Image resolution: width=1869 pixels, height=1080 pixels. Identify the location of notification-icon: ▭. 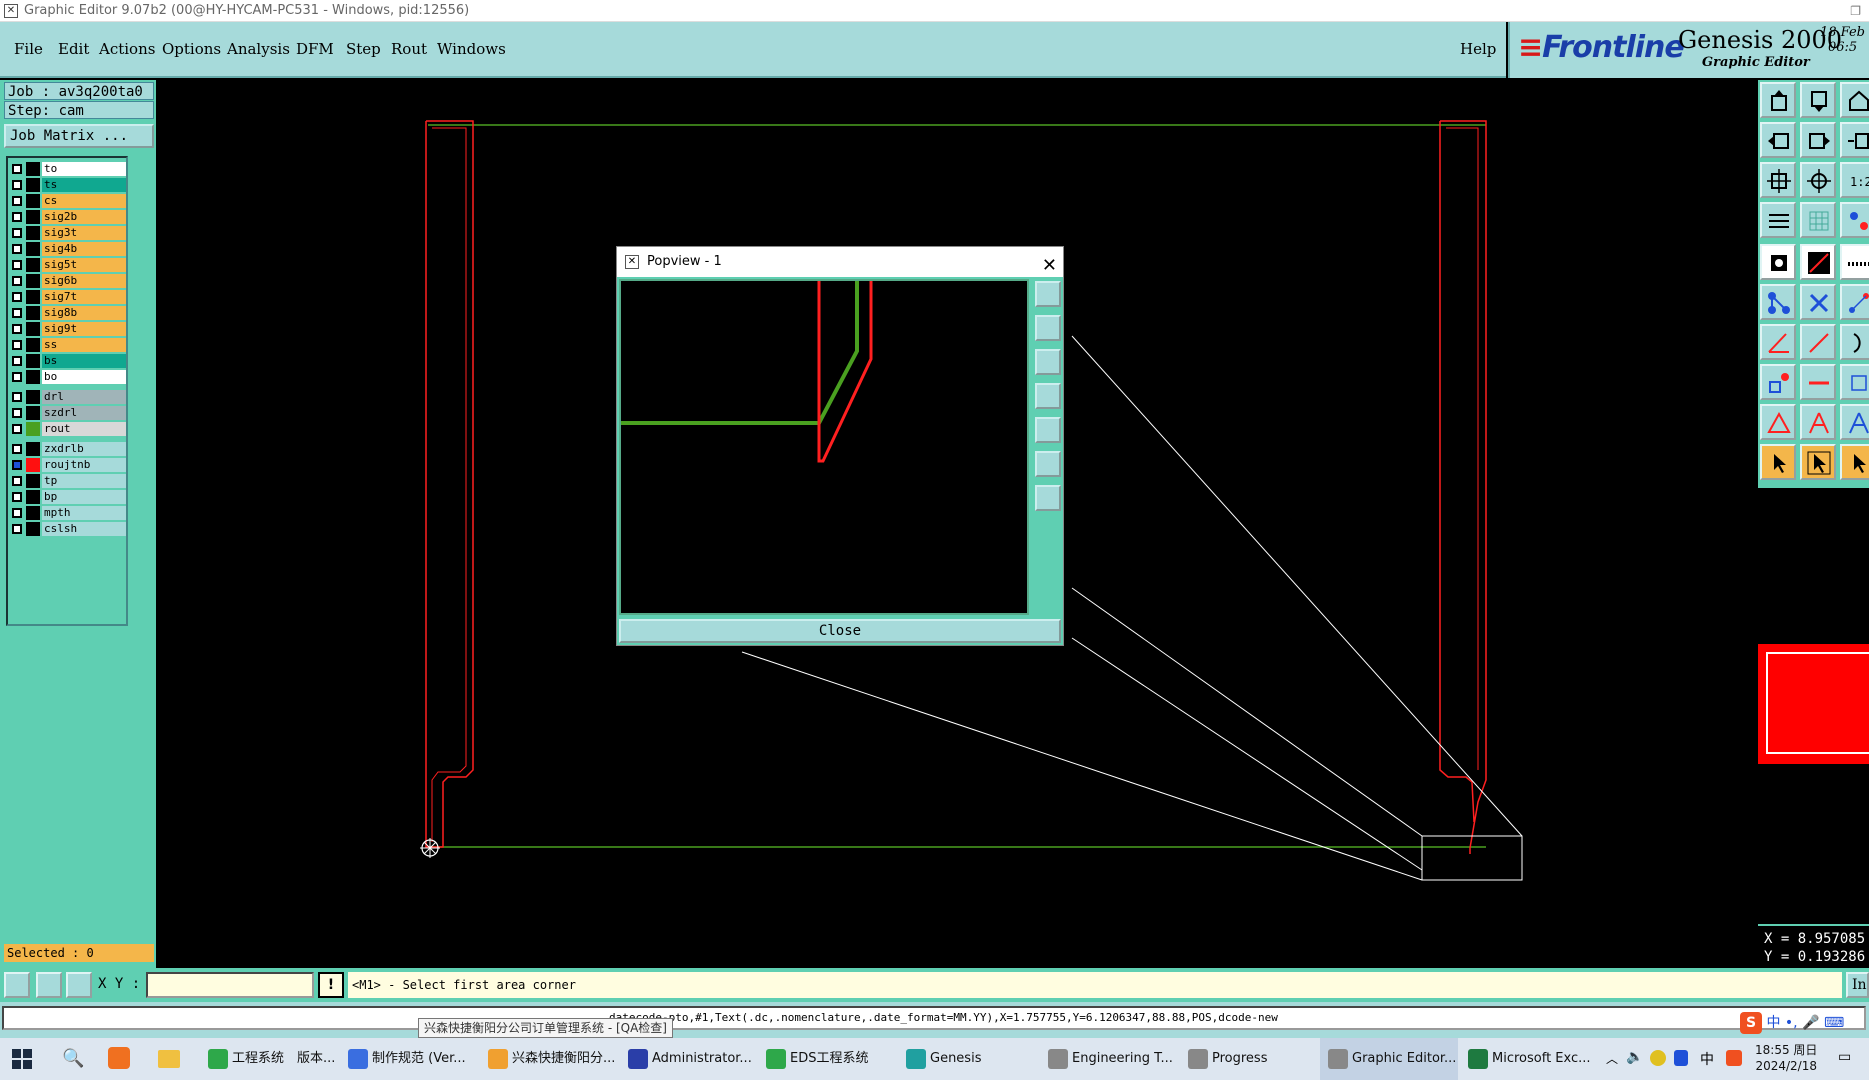
(1844, 1057).